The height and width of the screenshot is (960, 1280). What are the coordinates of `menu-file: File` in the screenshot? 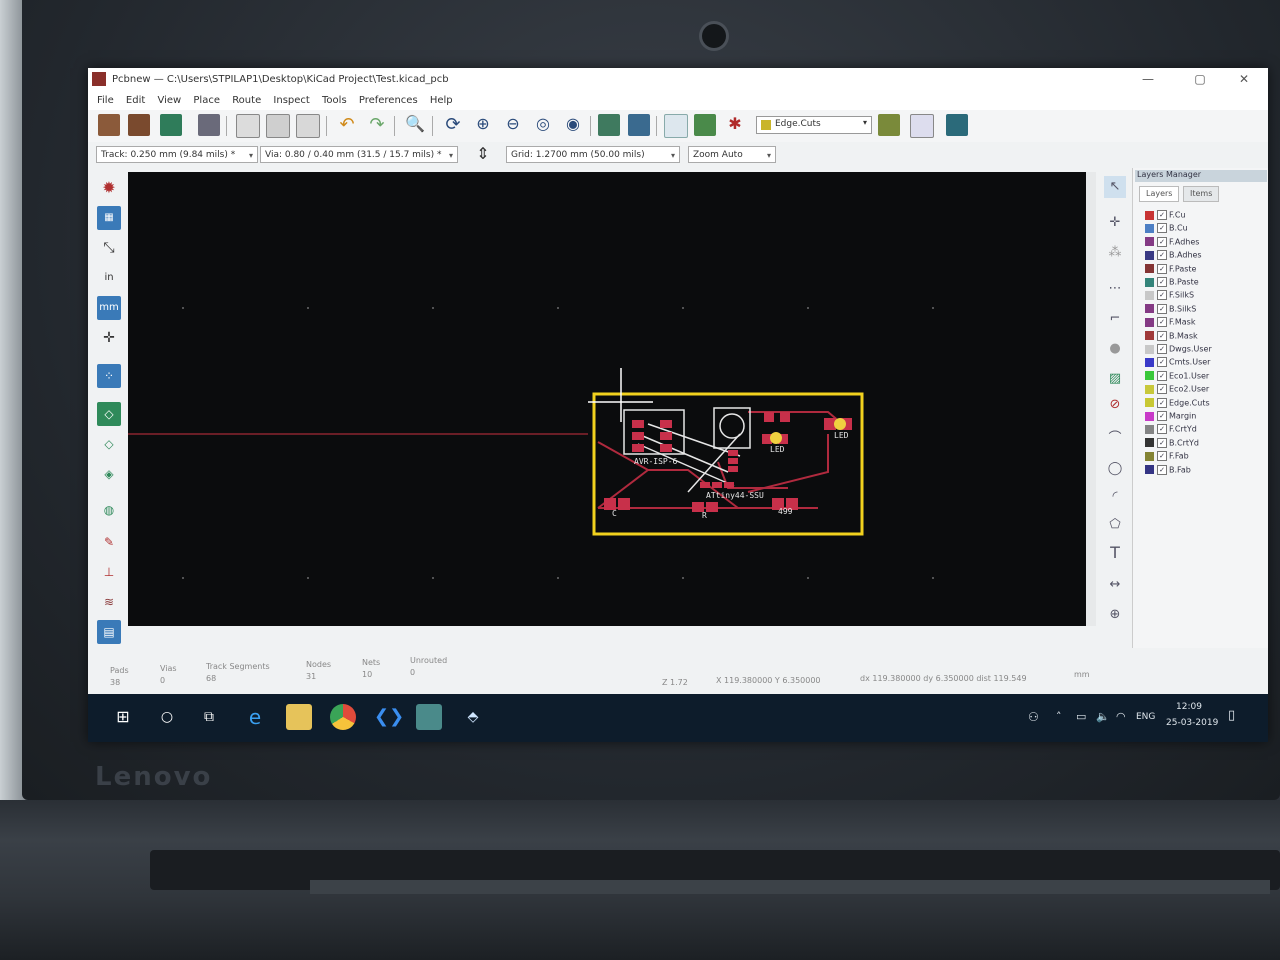 It's located at (105, 100).